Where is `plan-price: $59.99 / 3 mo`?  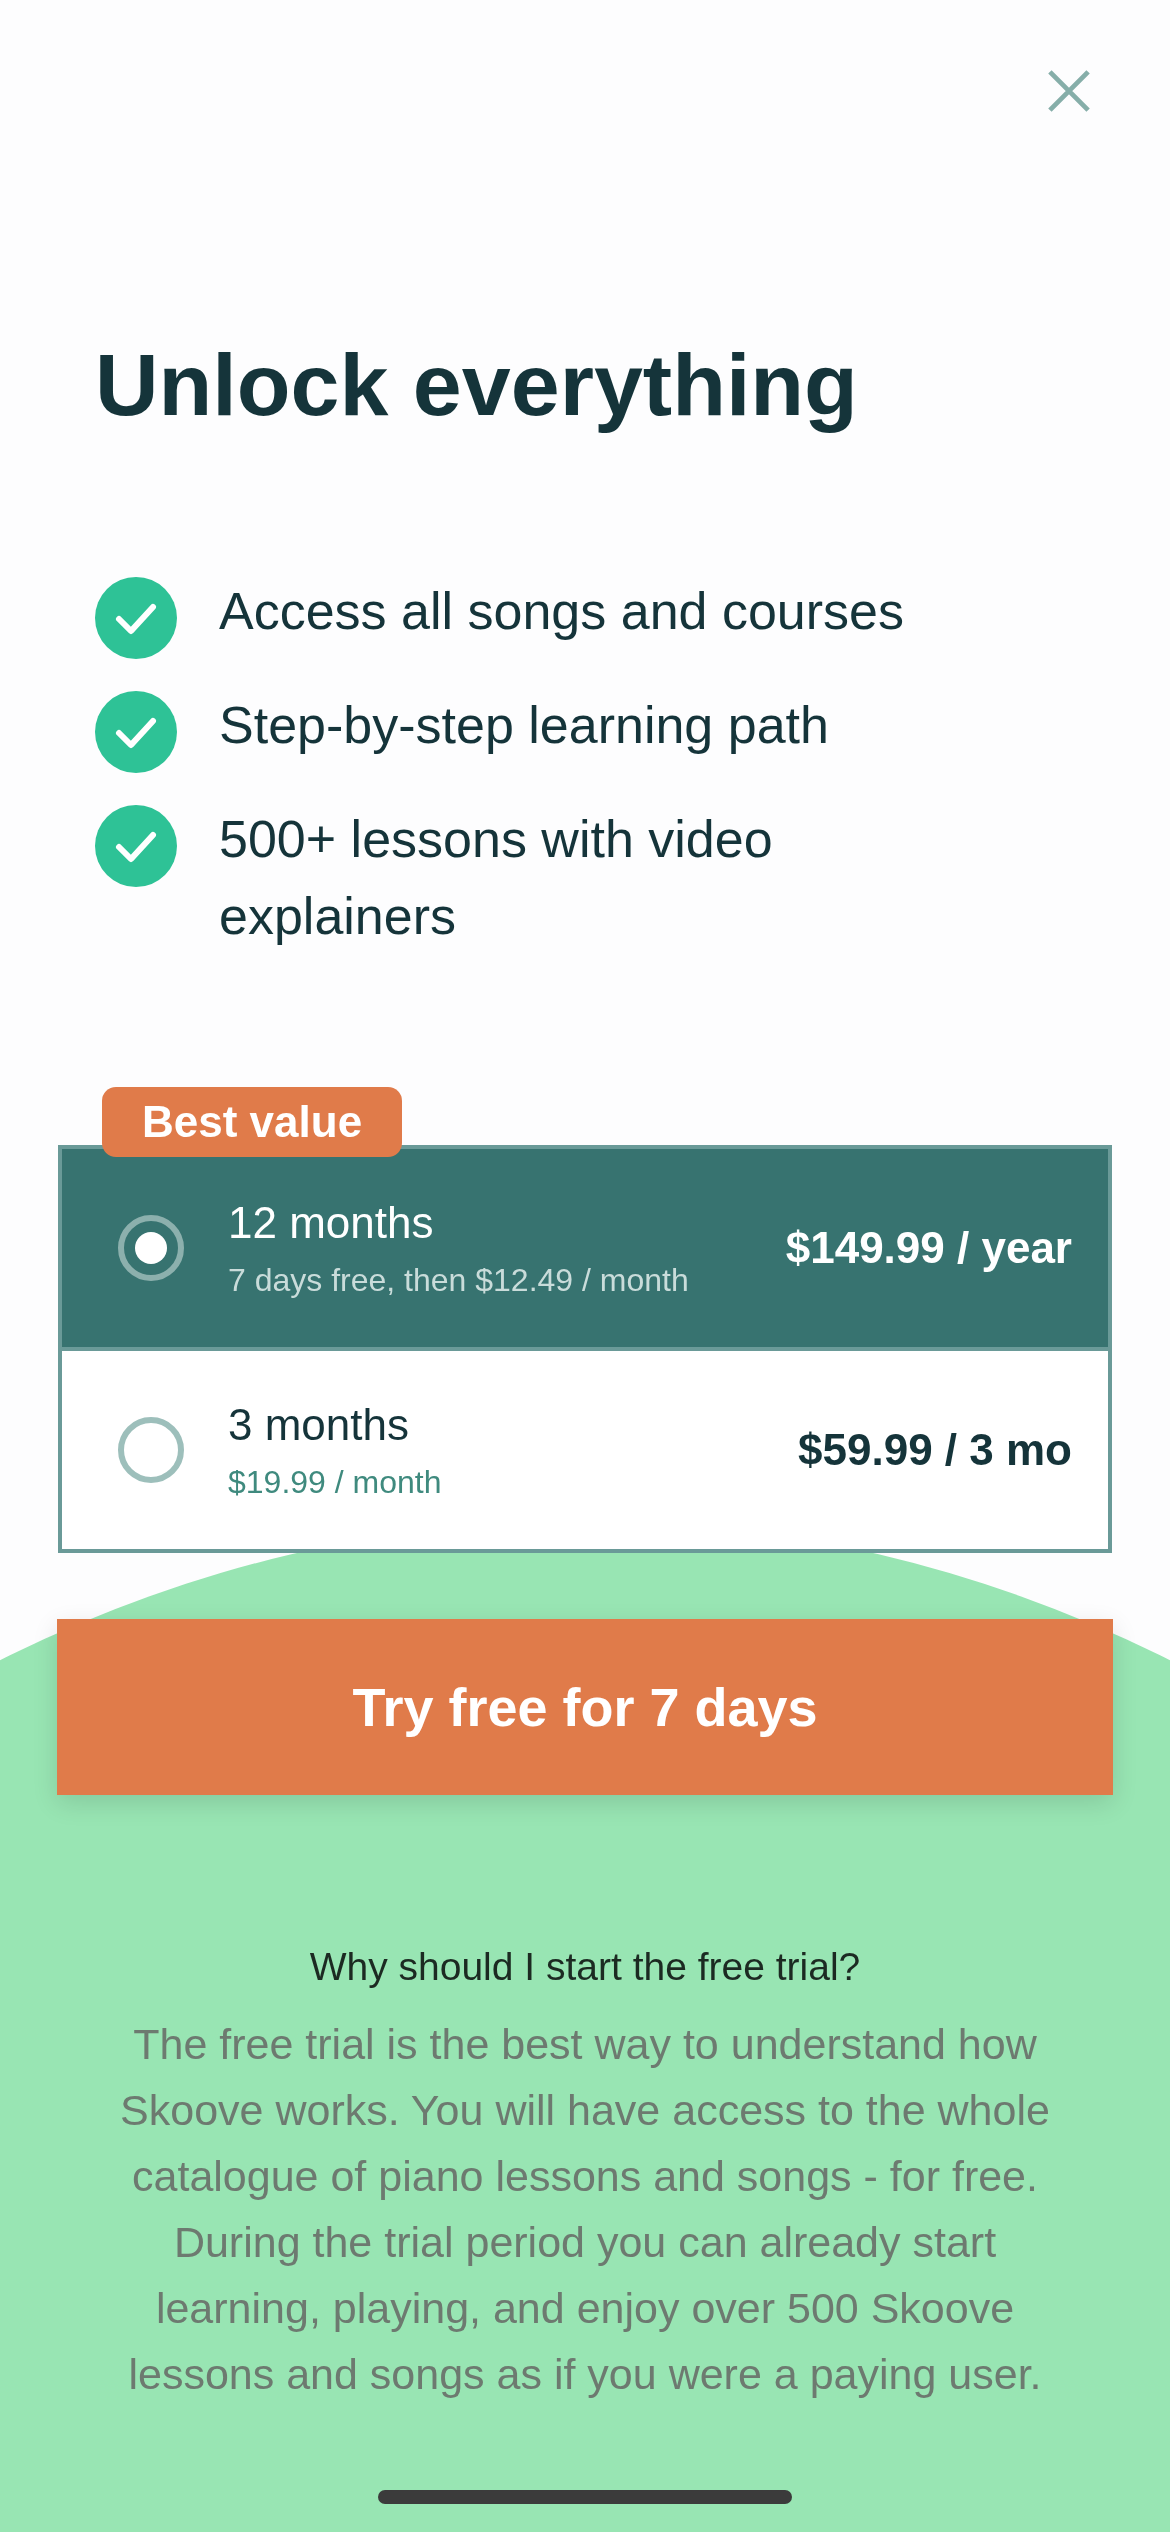
plan-price: $59.99 / 3 mo is located at coordinates (935, 1450).